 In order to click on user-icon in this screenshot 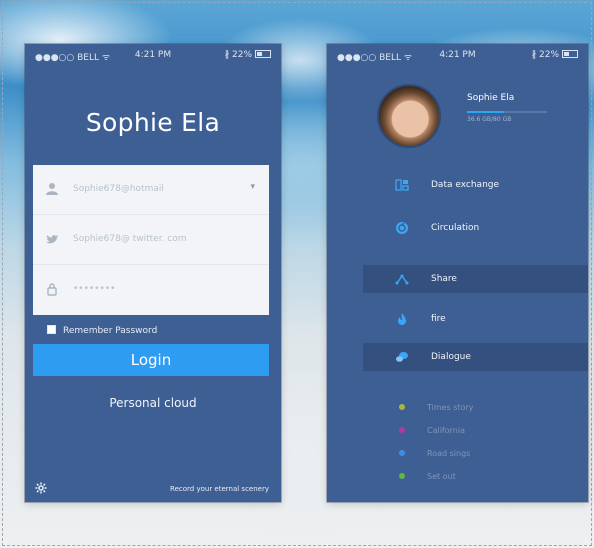, I will do `click(52, 189)`.